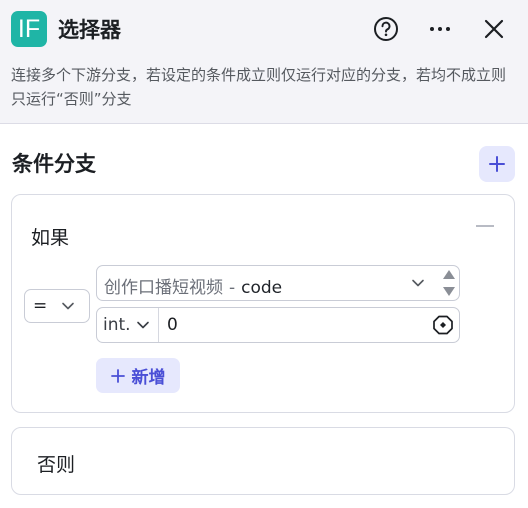 The image size is (528, 508). Describe the element at coordinates (57, 306) in the screenshot. I see `operator-select: =` at that location.